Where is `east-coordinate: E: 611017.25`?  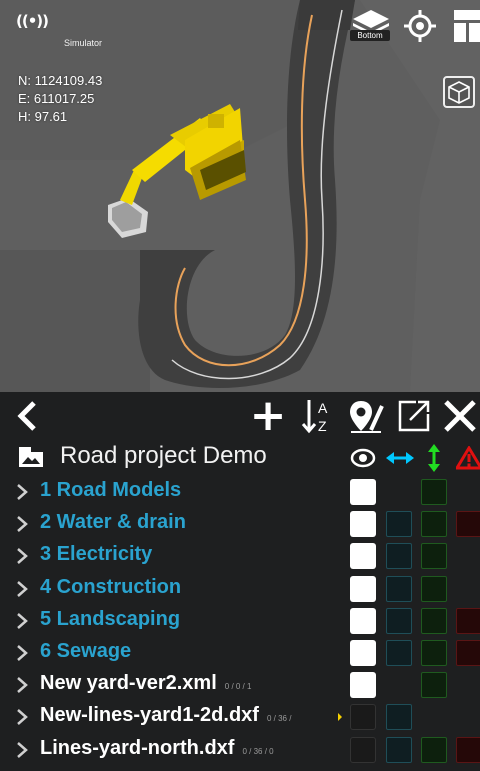
east-coordinate: E: 611017.25 is located at coordinates (56, 98).